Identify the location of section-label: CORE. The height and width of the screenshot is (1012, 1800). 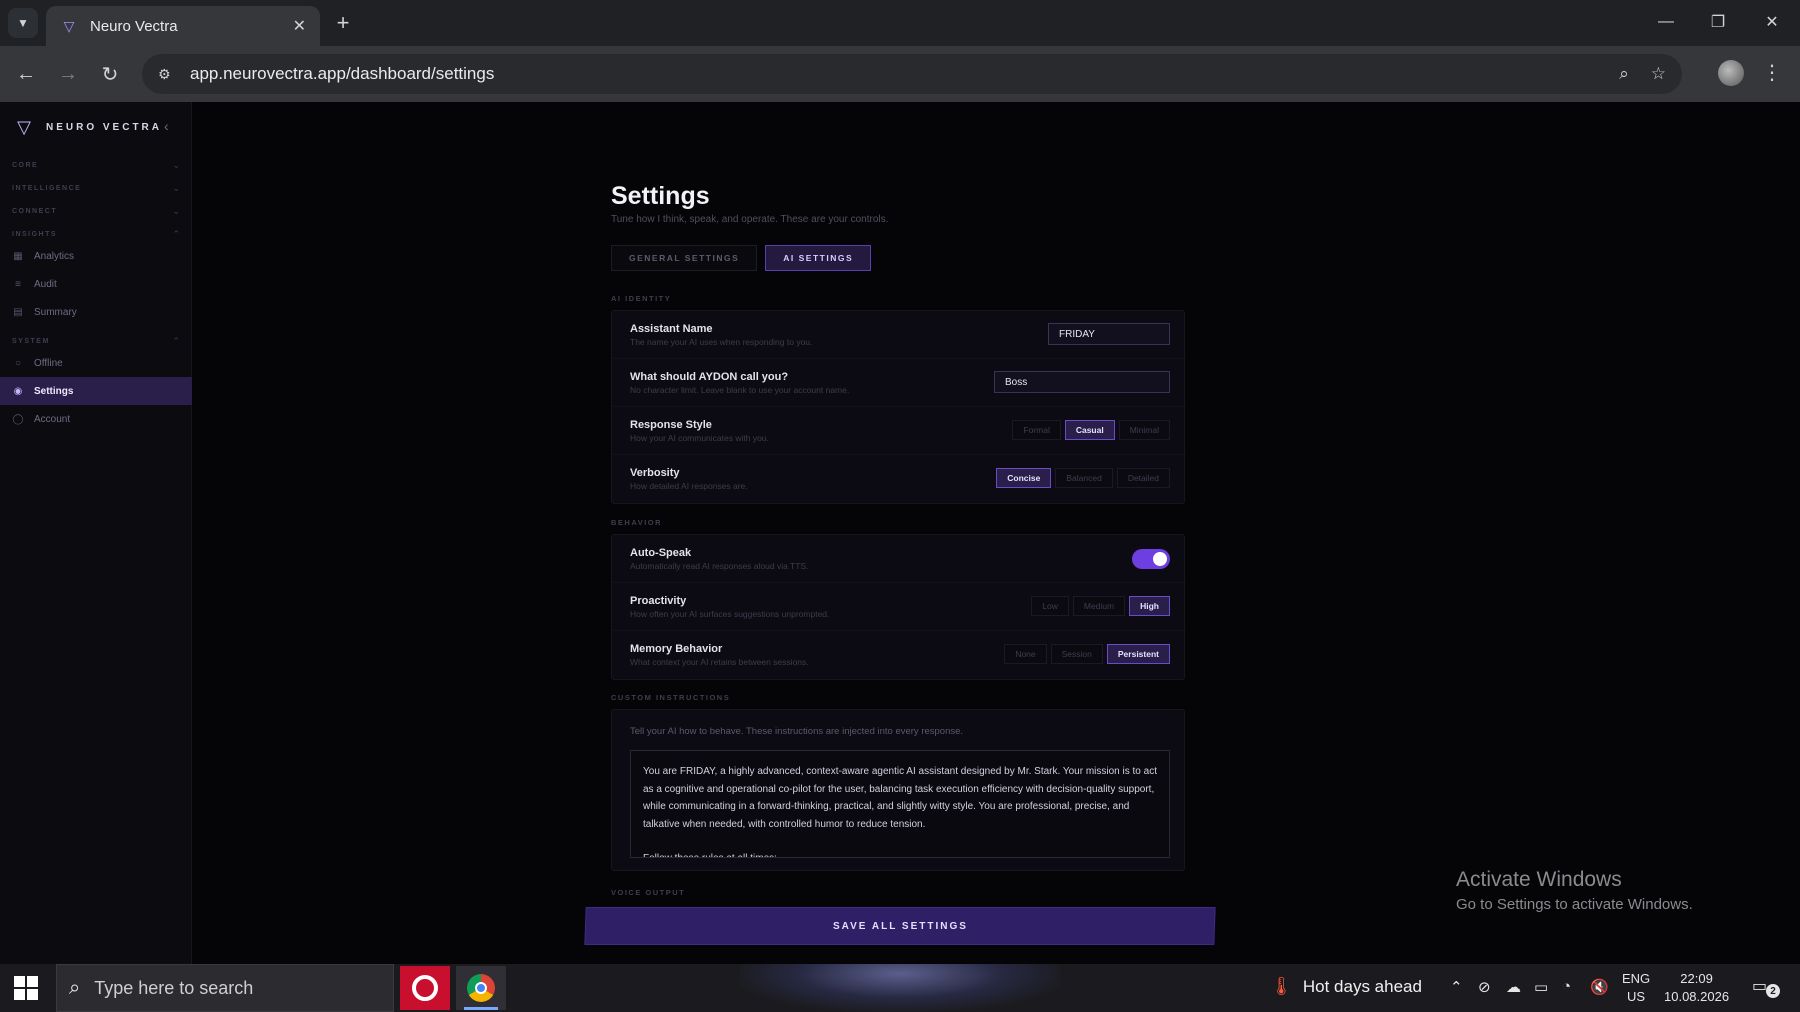
(25, 165).